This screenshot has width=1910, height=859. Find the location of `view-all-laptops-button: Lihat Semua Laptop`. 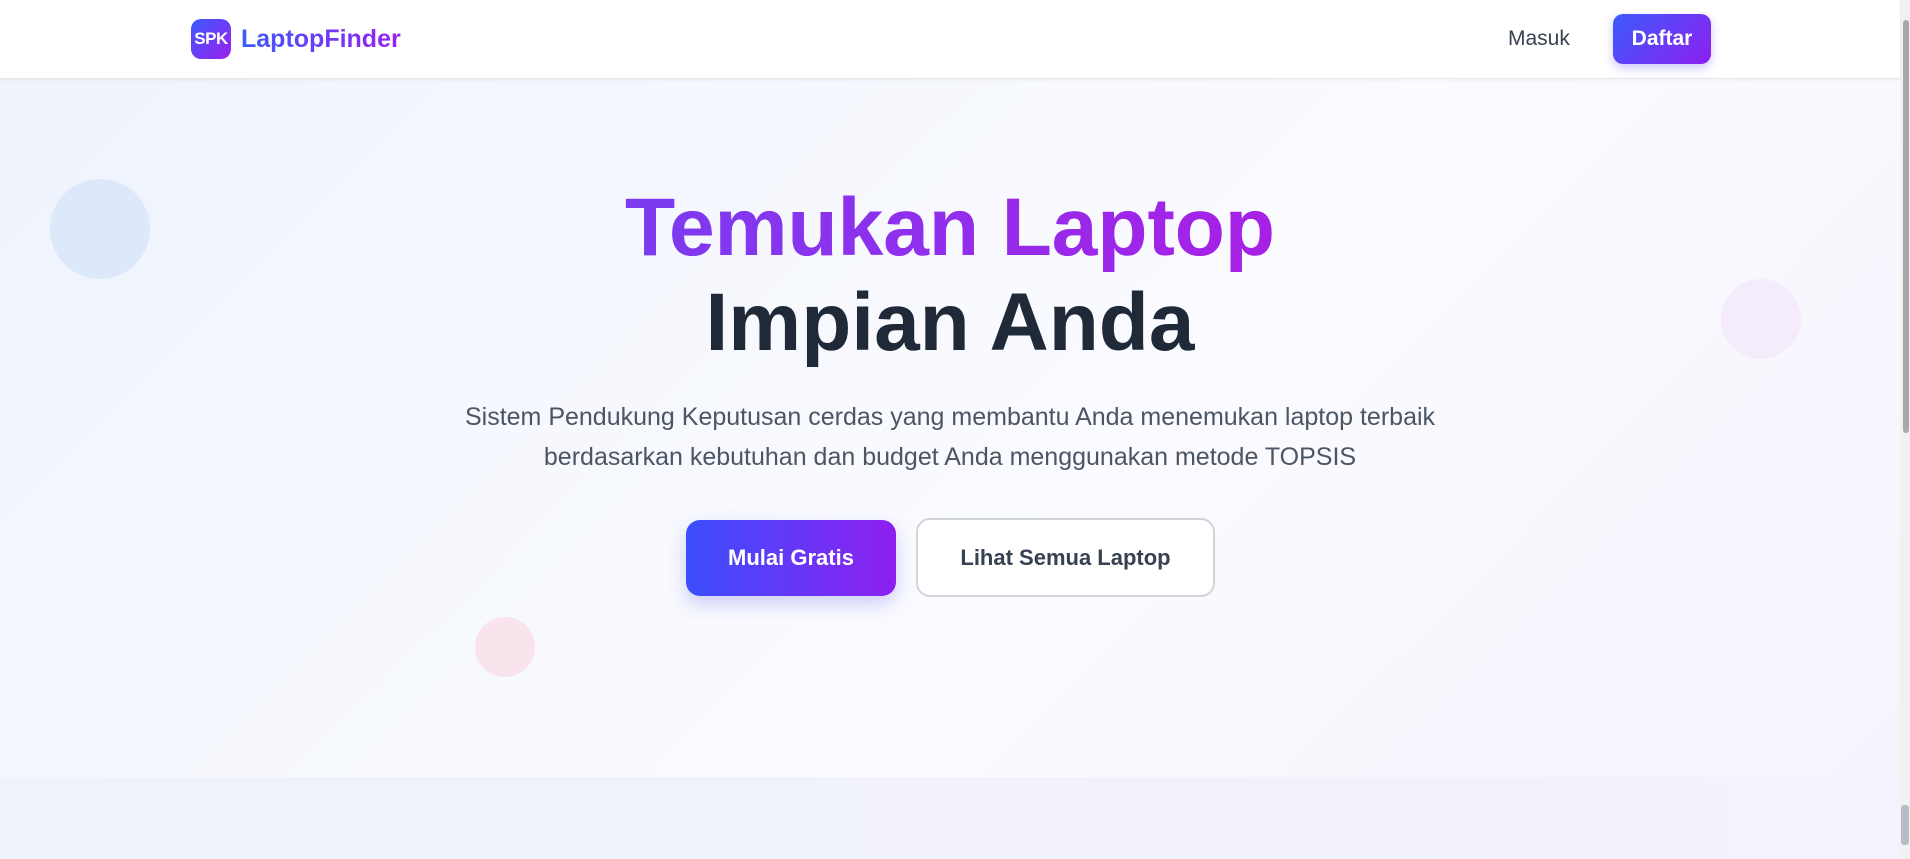

view-all-laptops-button: Lihat Semua Laptop is located at coordinates (1065, 557).